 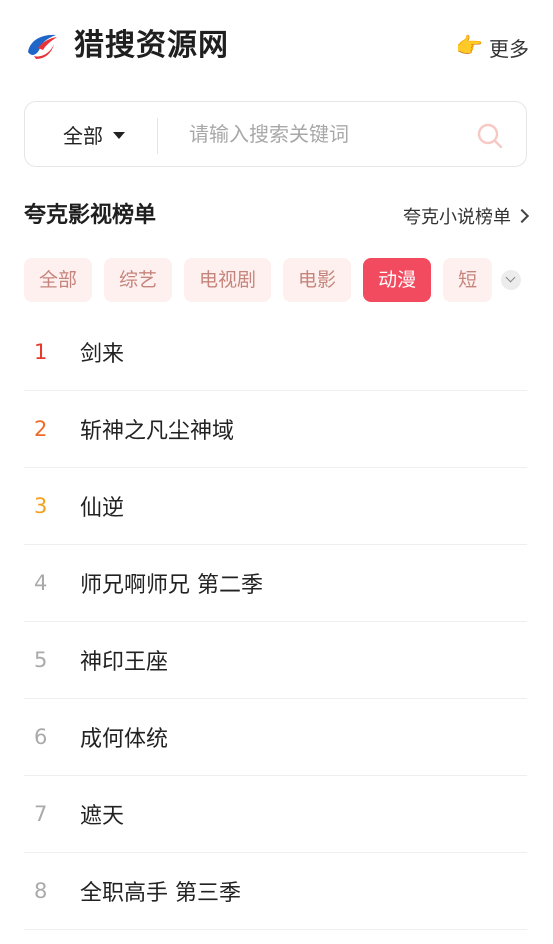 I want to click on rank-number: 1, so click(x=41, y=352).